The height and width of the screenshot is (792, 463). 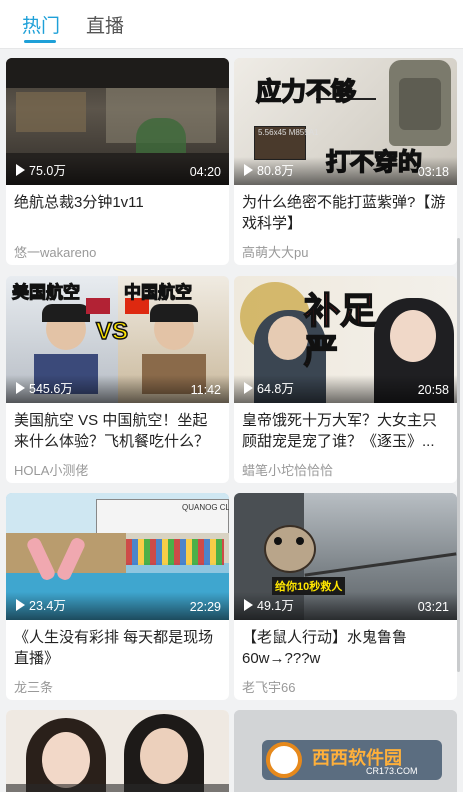 I want to click on video-card: 西西软件园 CR173.COM, so click(x=345, y=751).